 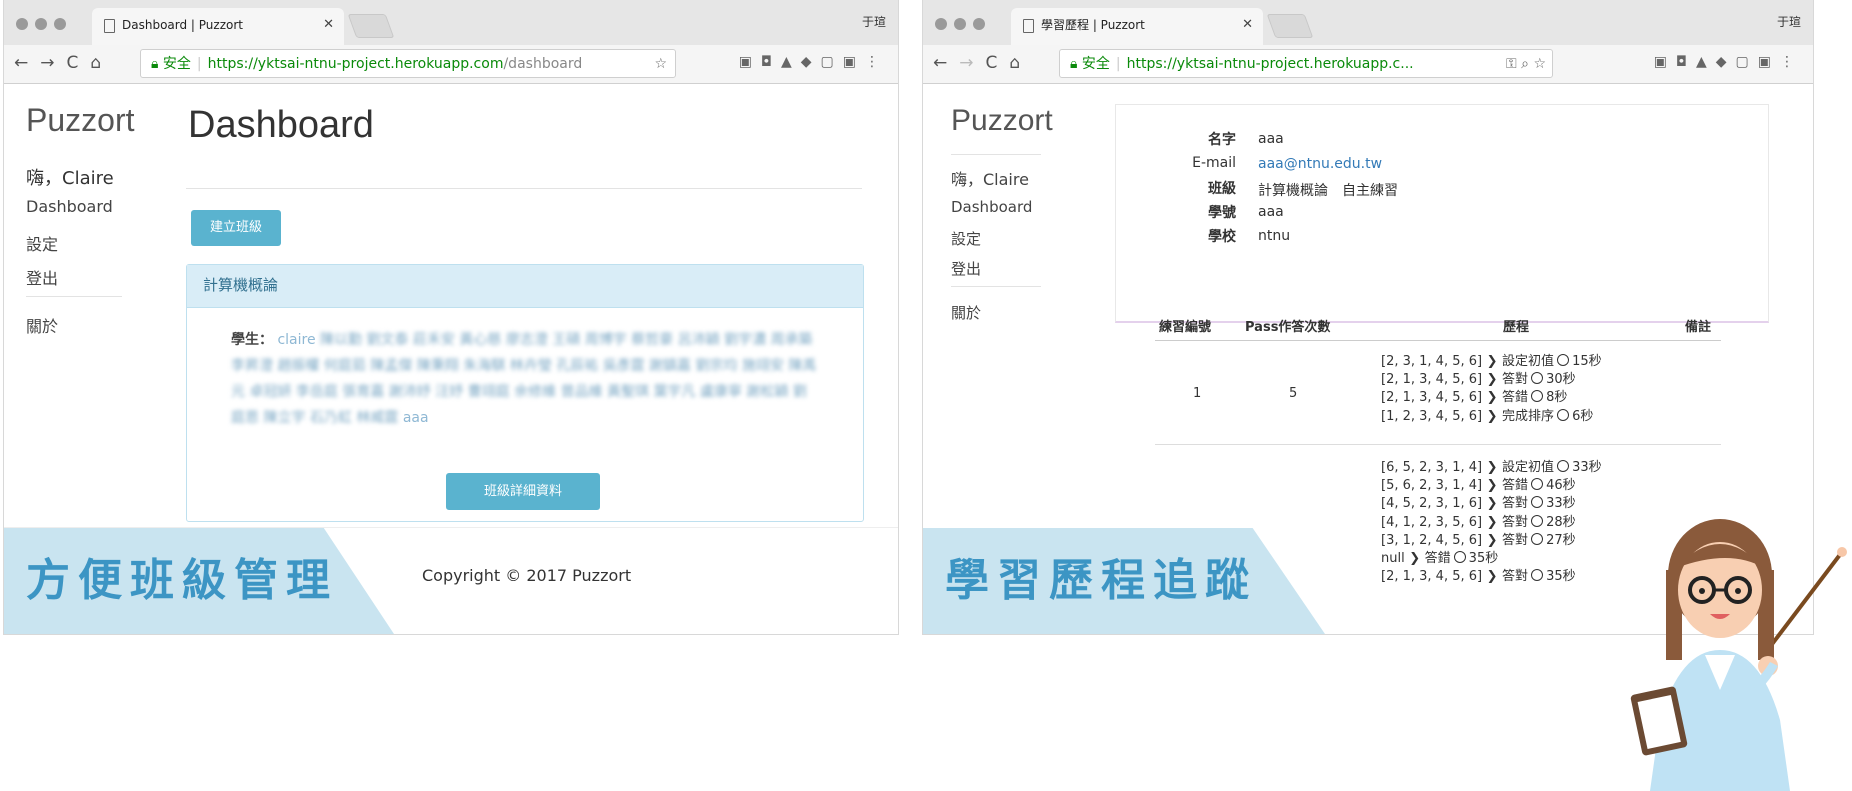 What do you see at coordinates (1478, 520) in the screenshot?
I see `history-line: [4, 1, 2, 3, 5, 6] ❯ 答對 28秒` at bounding box center [1478, 520].